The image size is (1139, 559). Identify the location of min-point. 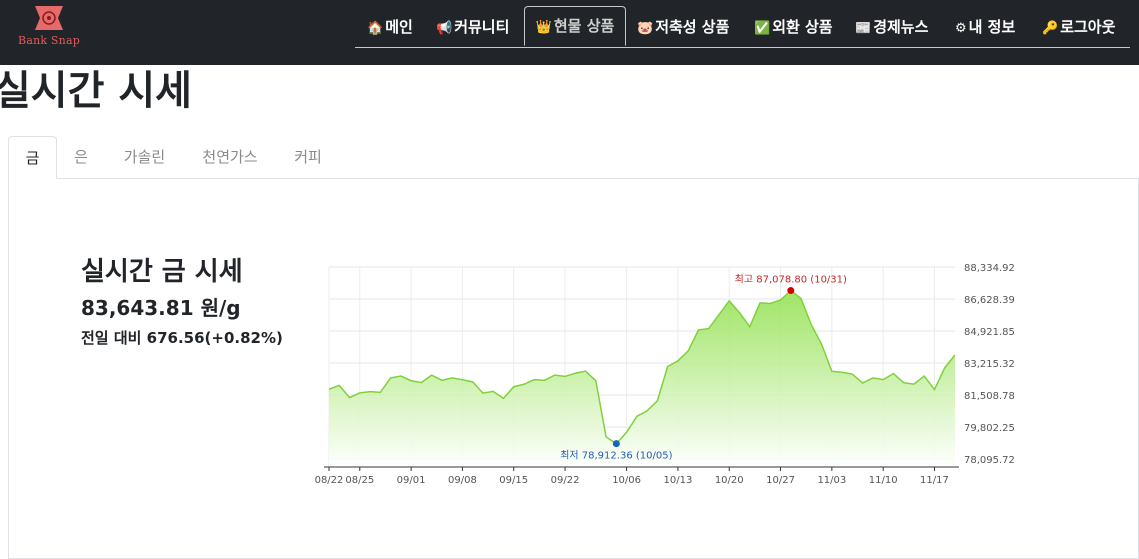
(616, 444).